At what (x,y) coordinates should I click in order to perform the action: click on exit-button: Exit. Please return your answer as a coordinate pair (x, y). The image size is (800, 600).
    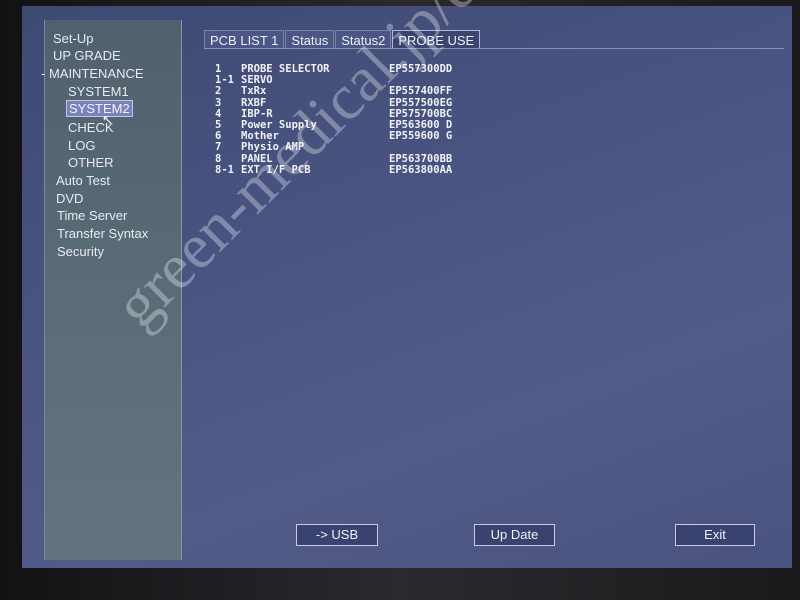
    Looking at the image, I should click on (715, 535).